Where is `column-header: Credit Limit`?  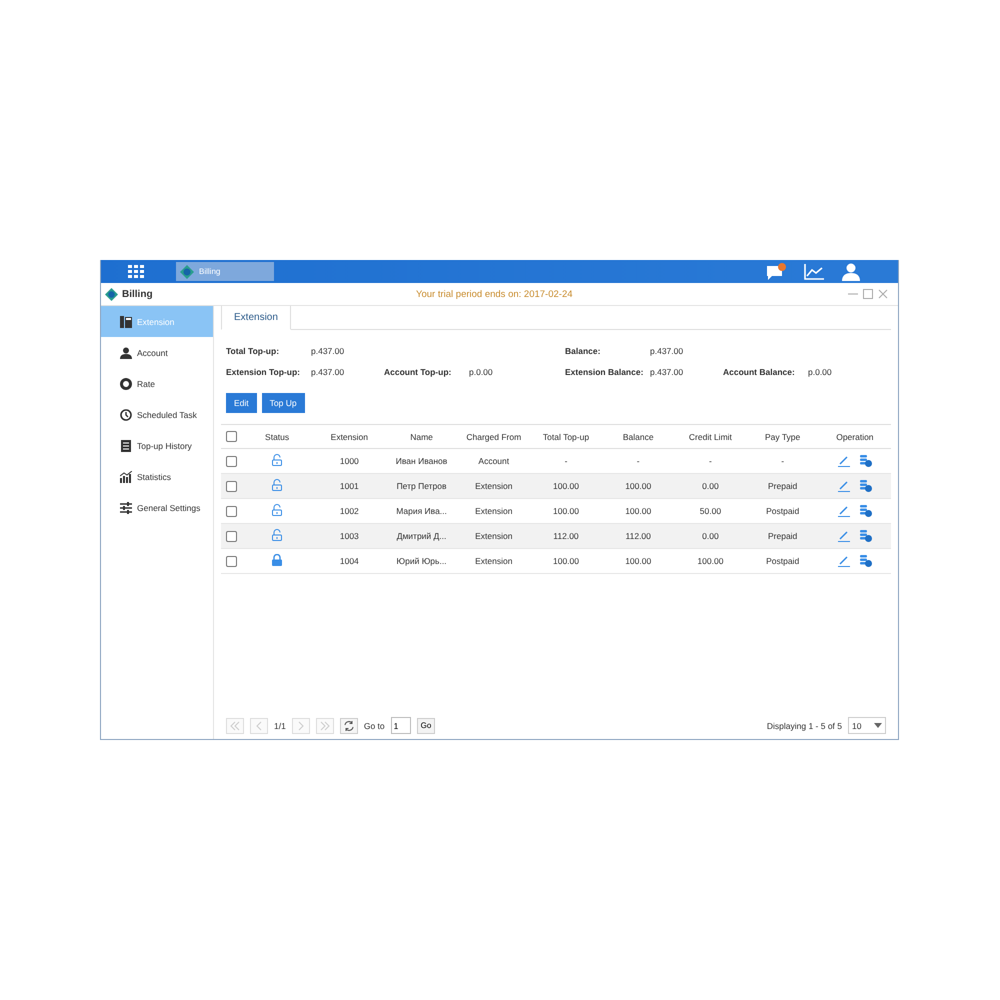 column-header: Credit Limit is located at coordinates (710, 436).